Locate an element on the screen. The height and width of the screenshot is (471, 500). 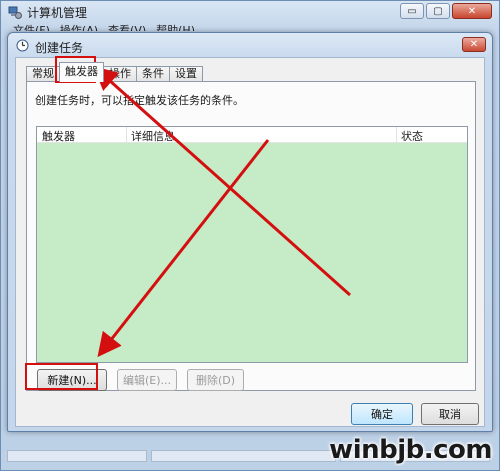
site-watermark: winbjb.com is located at coordinates (410, 450).